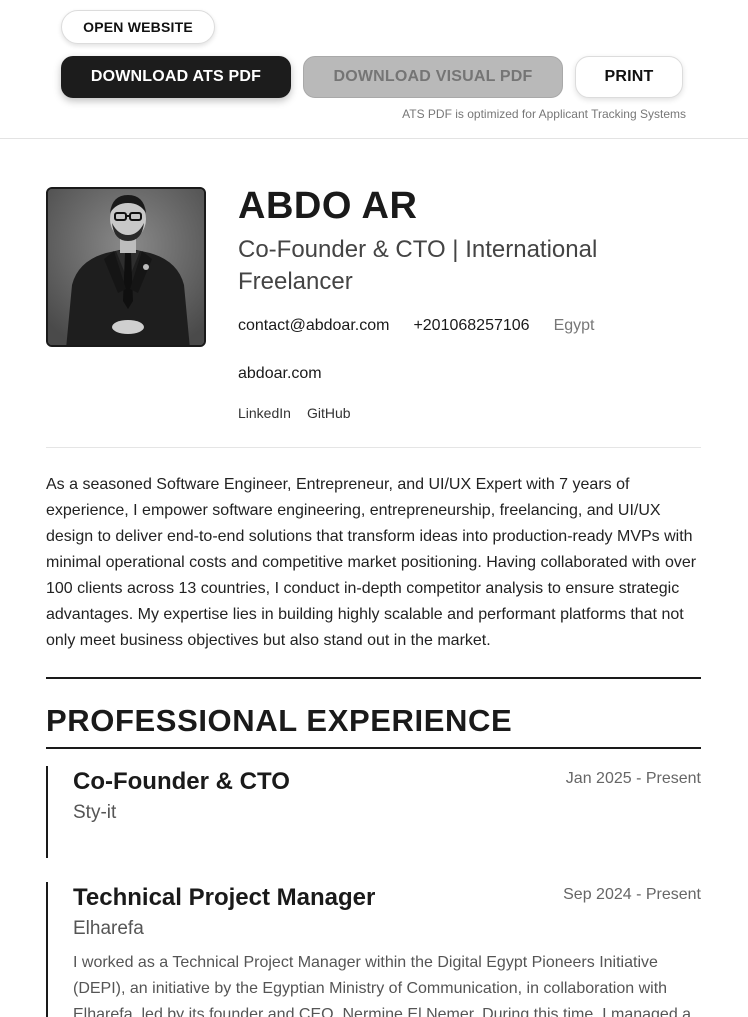  Describe the element at coordinates (280, 374) in the screenshot. I see `website-link: abdoar.com` at that location.